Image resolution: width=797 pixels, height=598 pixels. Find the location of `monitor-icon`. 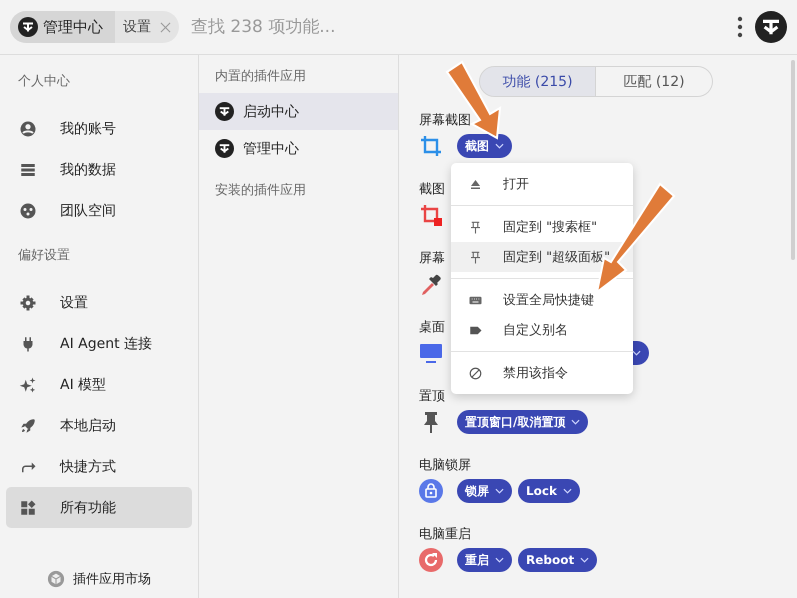

monitor-icon is located at coordinates (431, 353).